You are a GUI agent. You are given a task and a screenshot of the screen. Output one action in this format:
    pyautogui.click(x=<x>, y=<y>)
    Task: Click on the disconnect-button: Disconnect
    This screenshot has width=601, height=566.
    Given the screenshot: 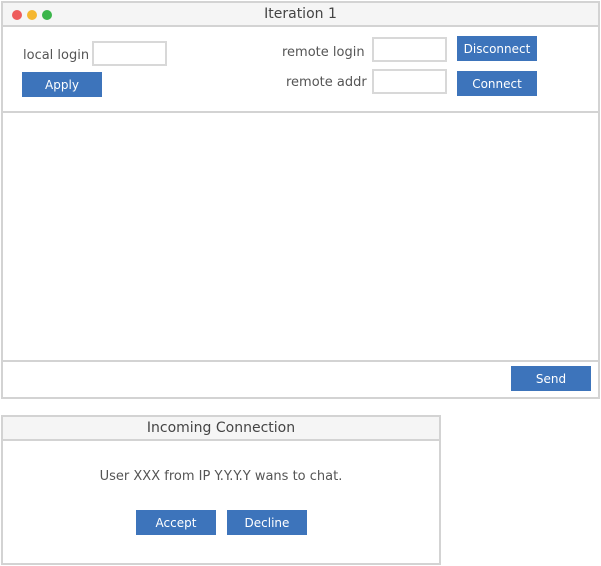 What is the action you would take?
    pyautogui.click(x=497, y=48)
    